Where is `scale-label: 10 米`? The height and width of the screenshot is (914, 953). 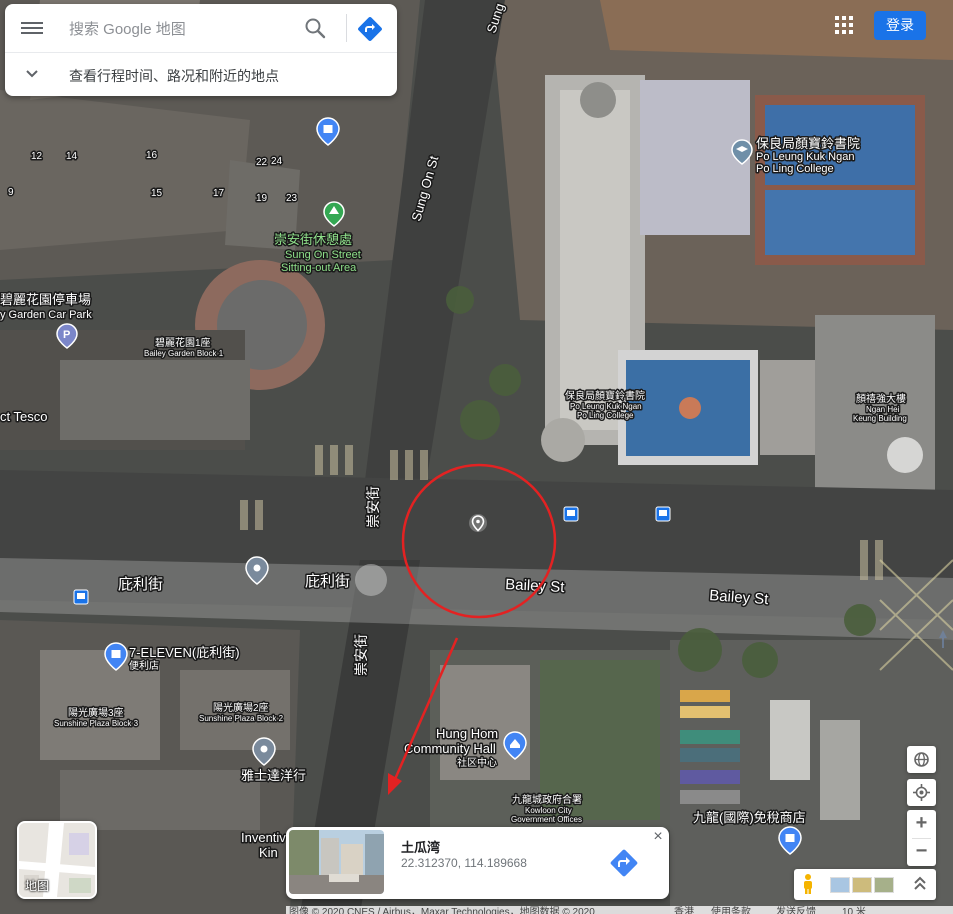
scale-label: 10 米 is located at coordinates (854, 910).